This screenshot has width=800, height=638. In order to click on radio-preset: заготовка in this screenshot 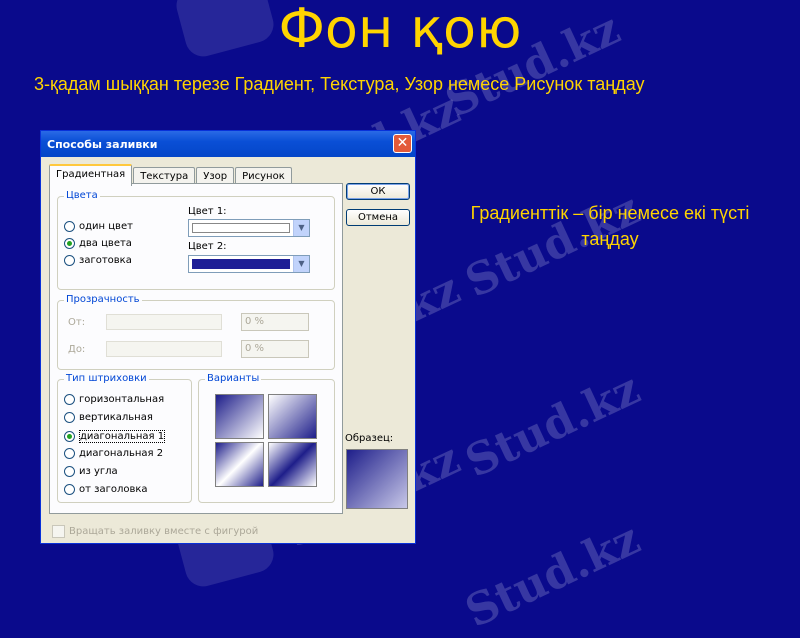, I will do `click(98, 260)`.